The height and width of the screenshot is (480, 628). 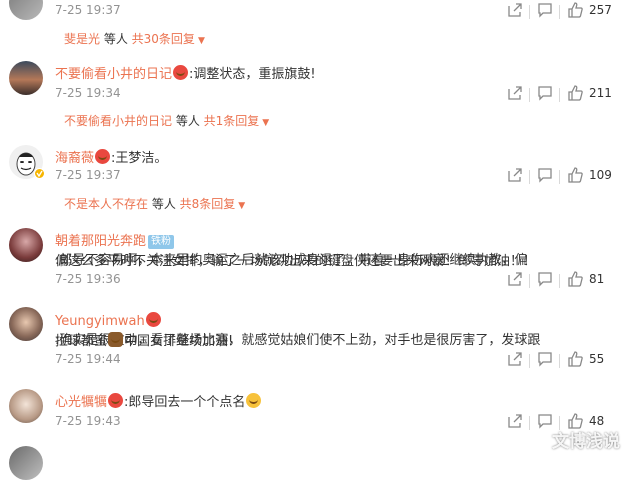 I want to click on username: 海裔薇, so click(x=74, y=158).